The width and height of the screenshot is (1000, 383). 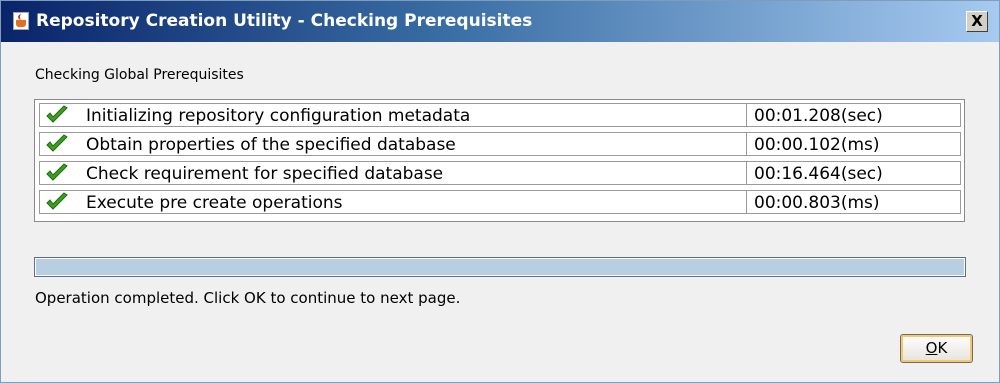 I want to click on ok-label-rest: K, so click(x=942, y=348).